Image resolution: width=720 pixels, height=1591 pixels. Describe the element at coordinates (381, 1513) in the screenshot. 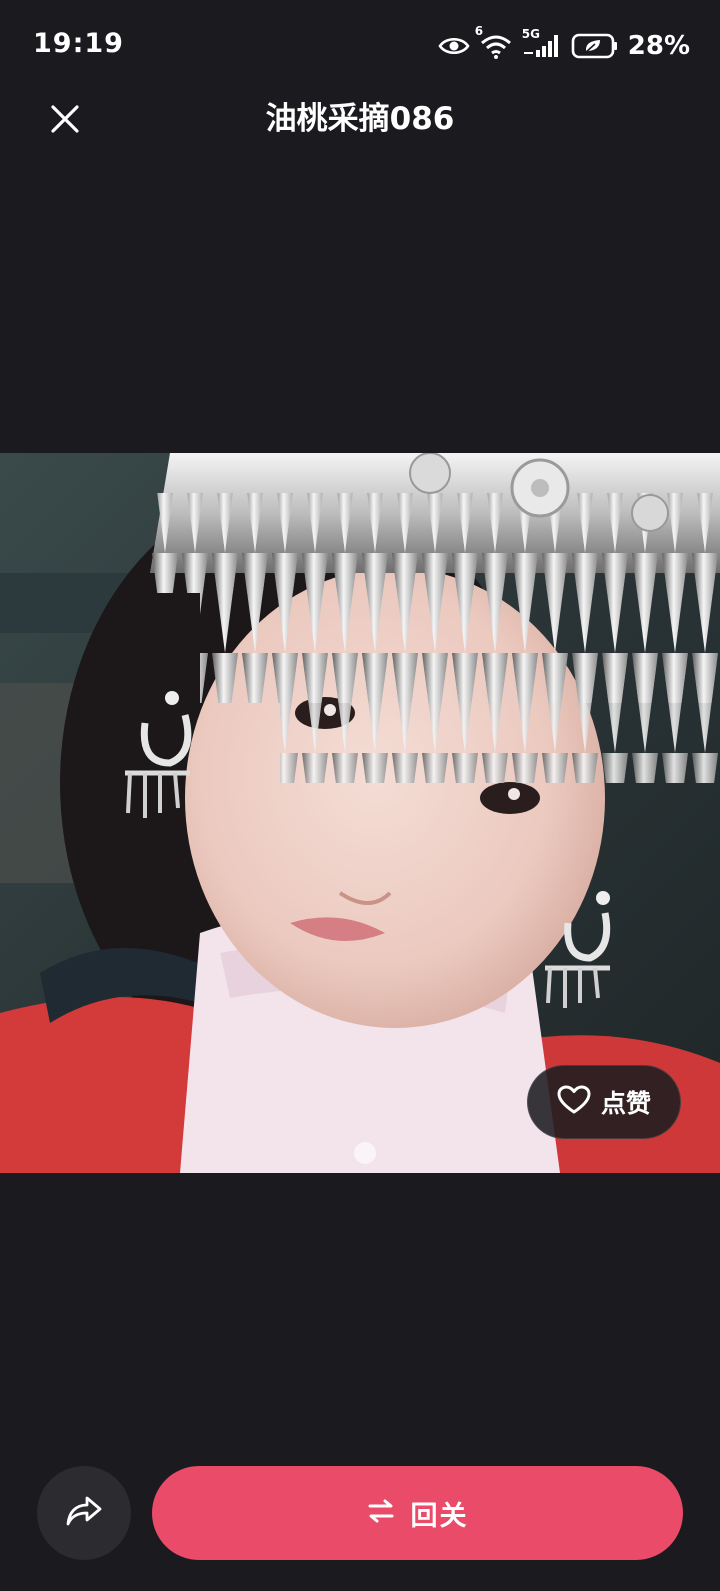

I see `swap-arrows-icon` at that location.